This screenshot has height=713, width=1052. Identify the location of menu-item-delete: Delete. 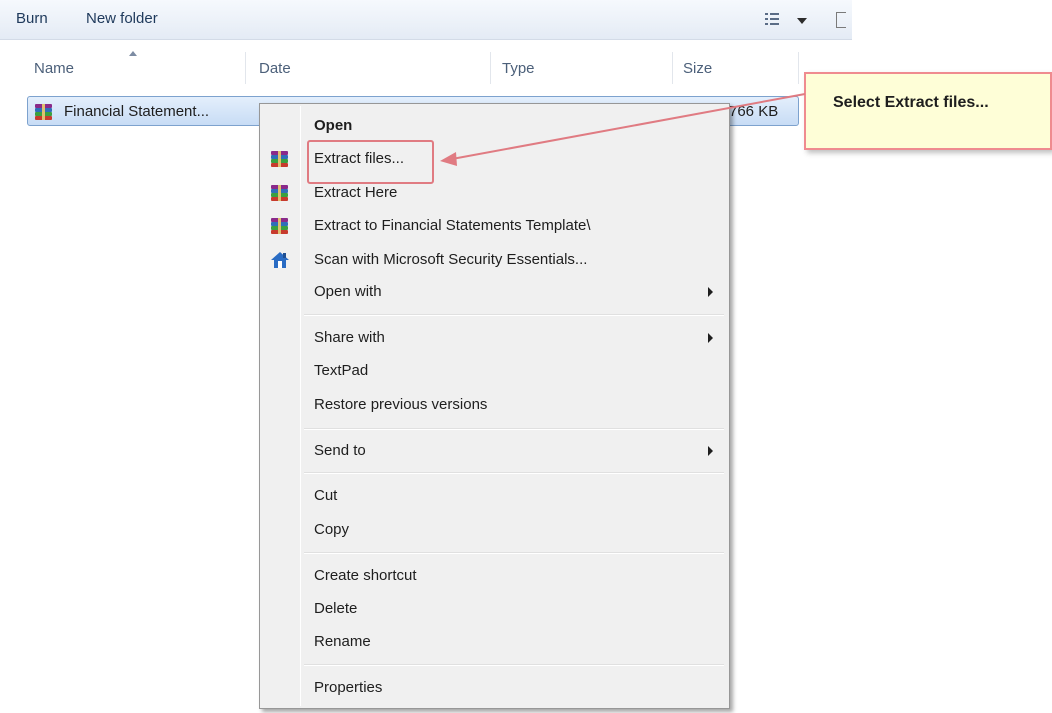
(494, 609).